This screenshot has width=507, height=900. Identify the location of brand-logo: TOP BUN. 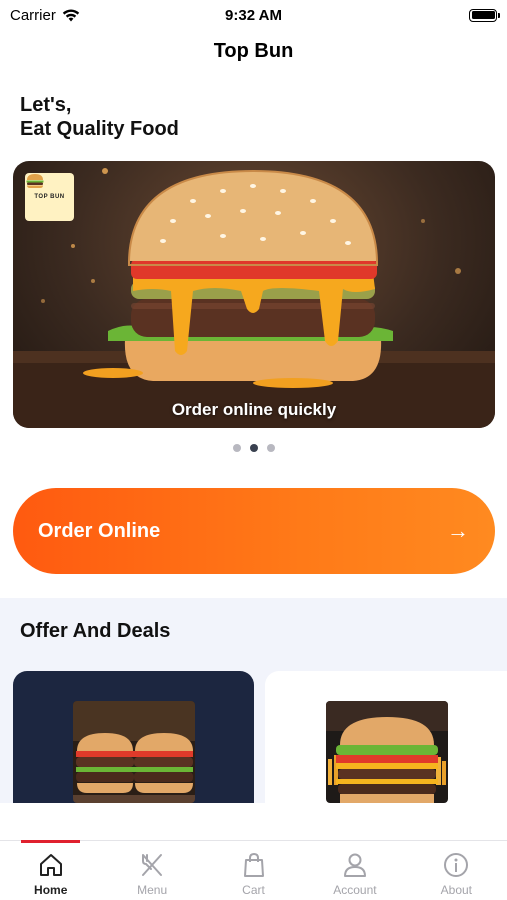
(49, 197).